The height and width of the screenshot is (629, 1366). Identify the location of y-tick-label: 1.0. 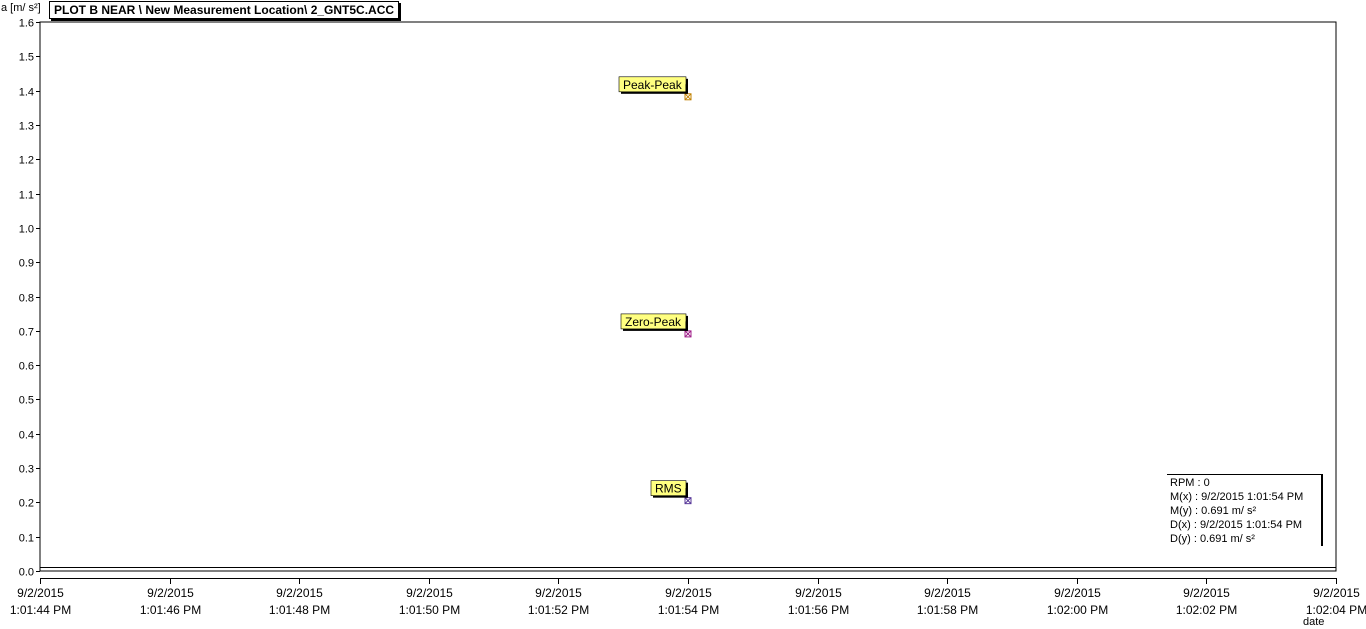
(26, 230).